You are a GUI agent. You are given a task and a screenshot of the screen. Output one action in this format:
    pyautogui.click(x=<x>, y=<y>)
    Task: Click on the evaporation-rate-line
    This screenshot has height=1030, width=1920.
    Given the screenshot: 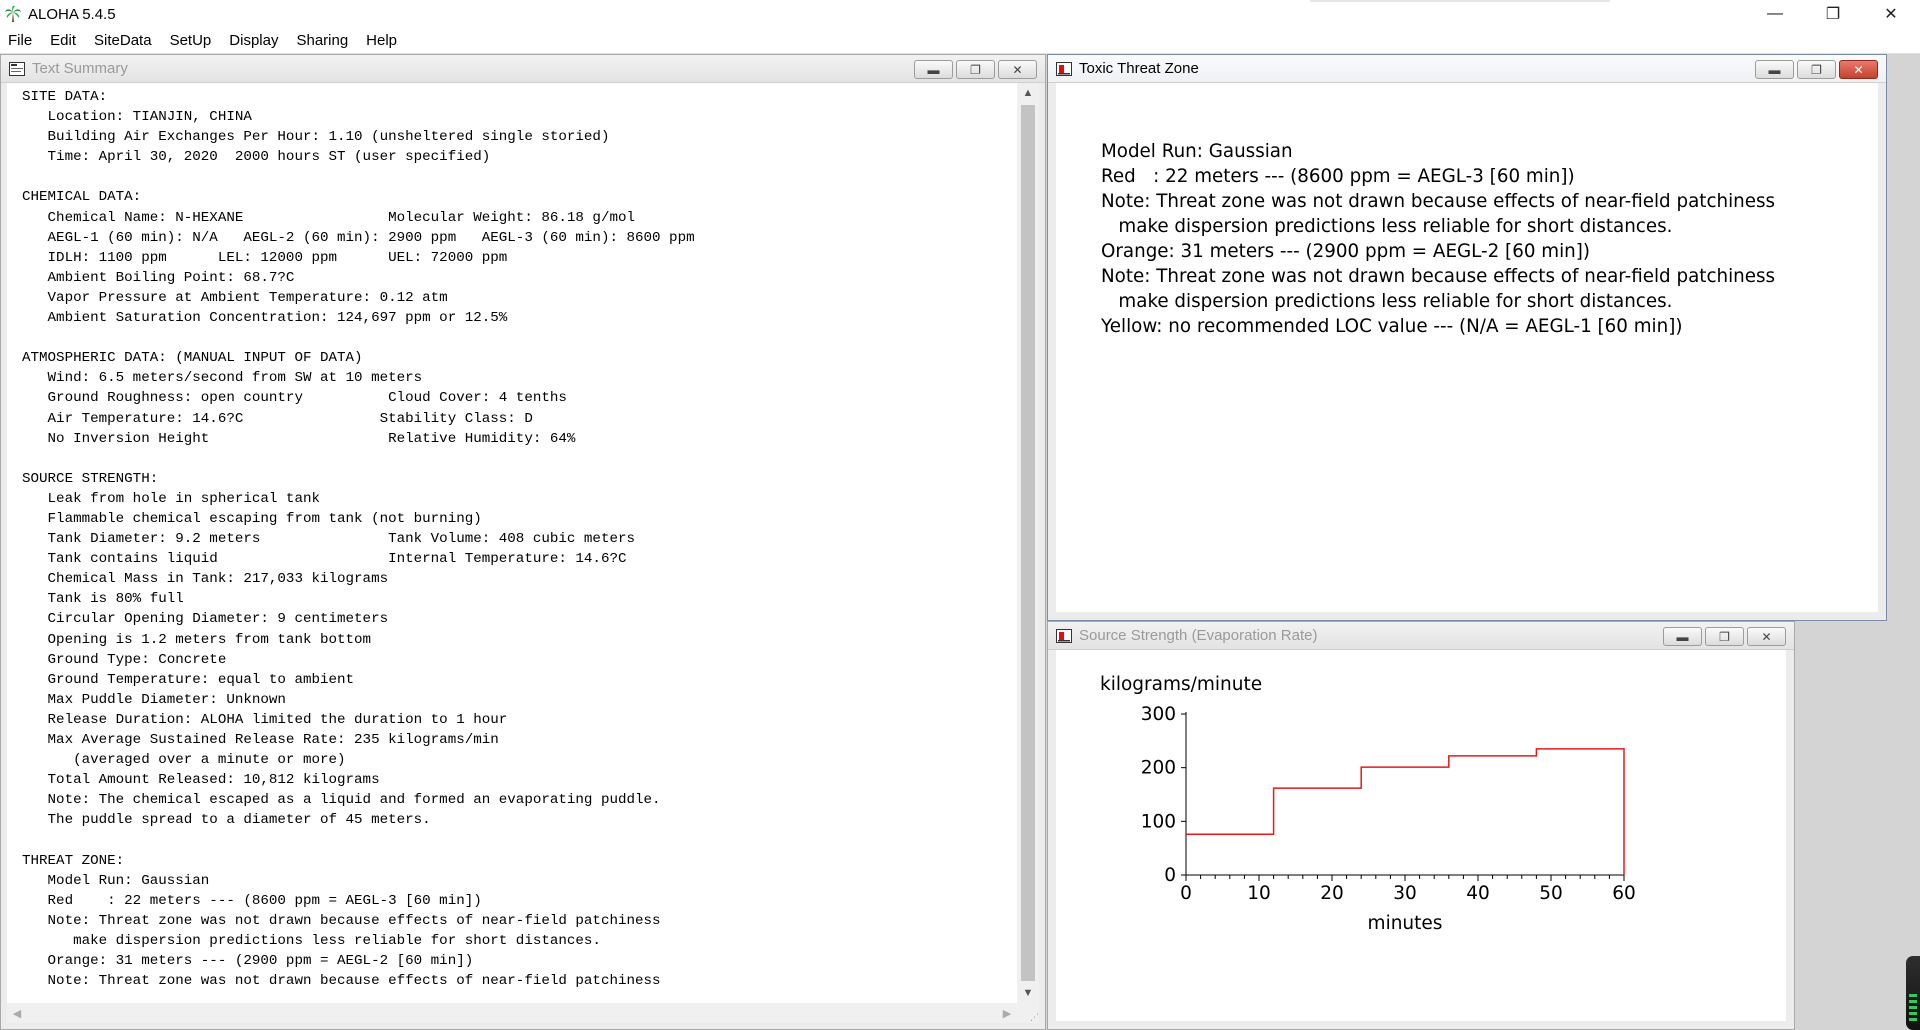 What is the action you would take?
    pyautogui.click(x=1405, y=811)
    